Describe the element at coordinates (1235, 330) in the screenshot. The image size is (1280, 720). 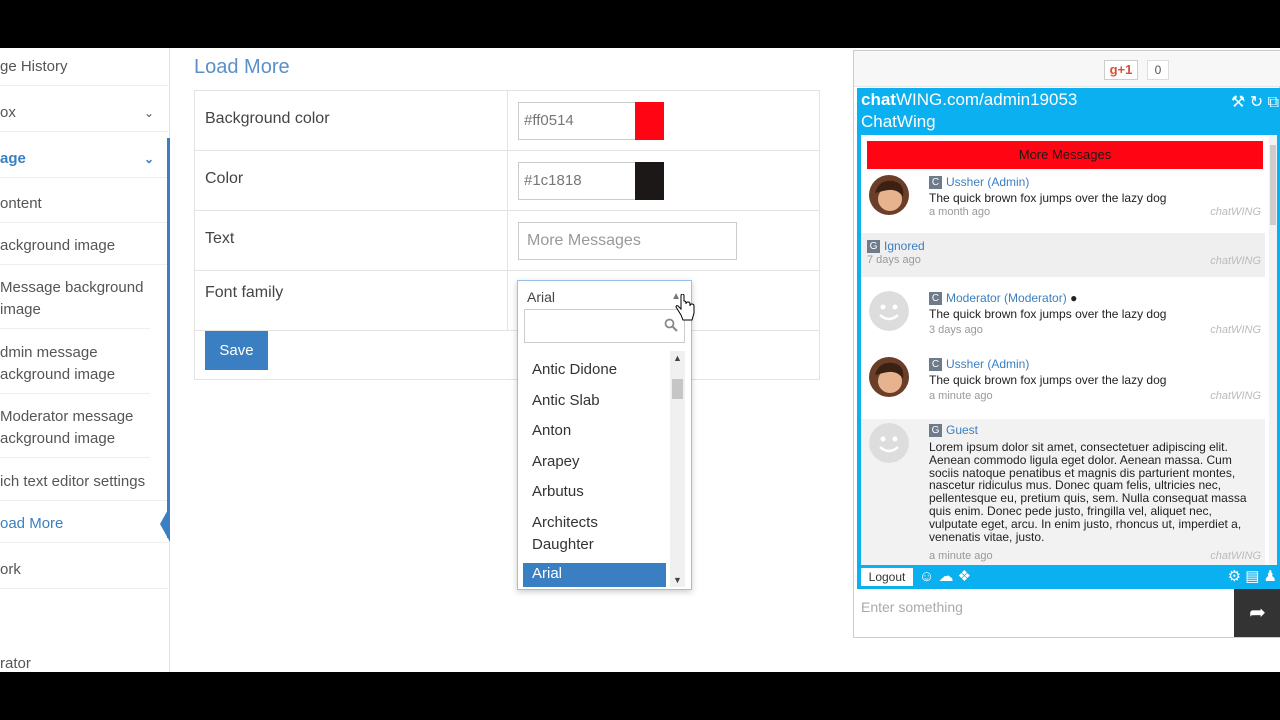
I see `chatwing-brand: chatWING` at that location.